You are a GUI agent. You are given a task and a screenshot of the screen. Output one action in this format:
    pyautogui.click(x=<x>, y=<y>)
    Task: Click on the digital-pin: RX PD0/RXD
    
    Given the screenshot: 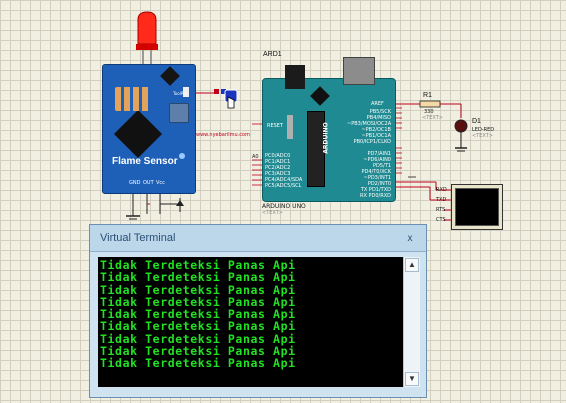 What is the action you would take?
    pyautogui.click(x=375, y=196)
    